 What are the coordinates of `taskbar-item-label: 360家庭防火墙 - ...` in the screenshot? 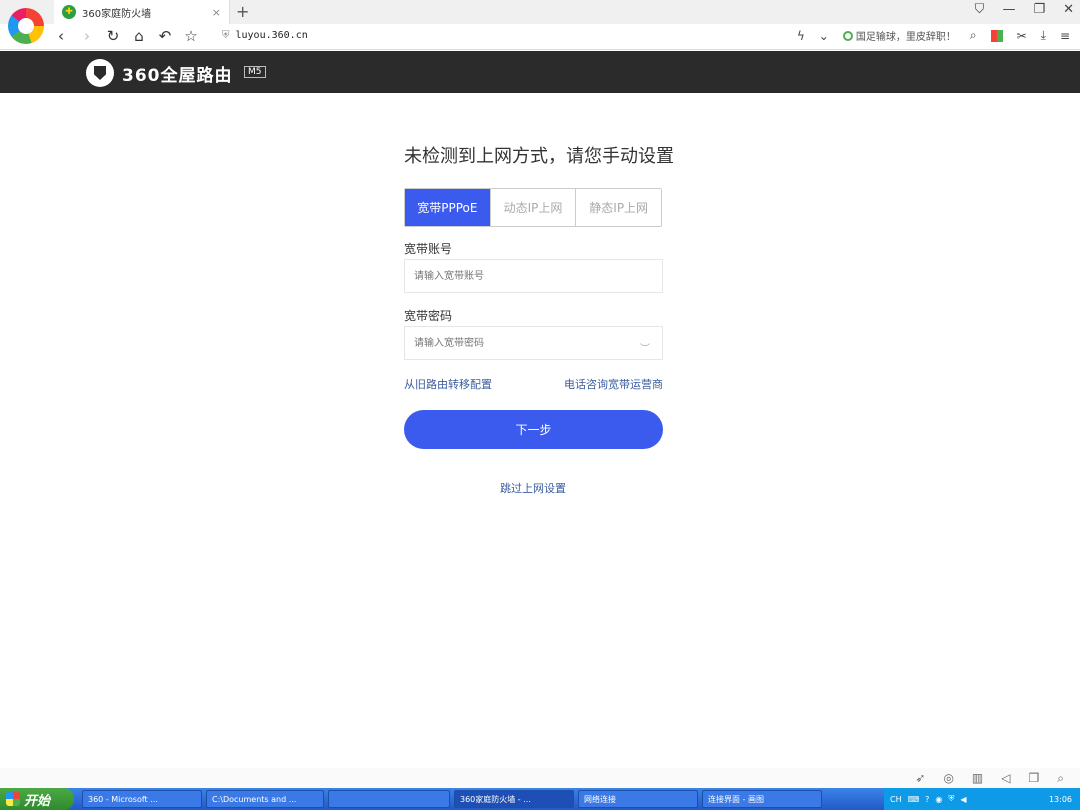 It's located at (495, 799).